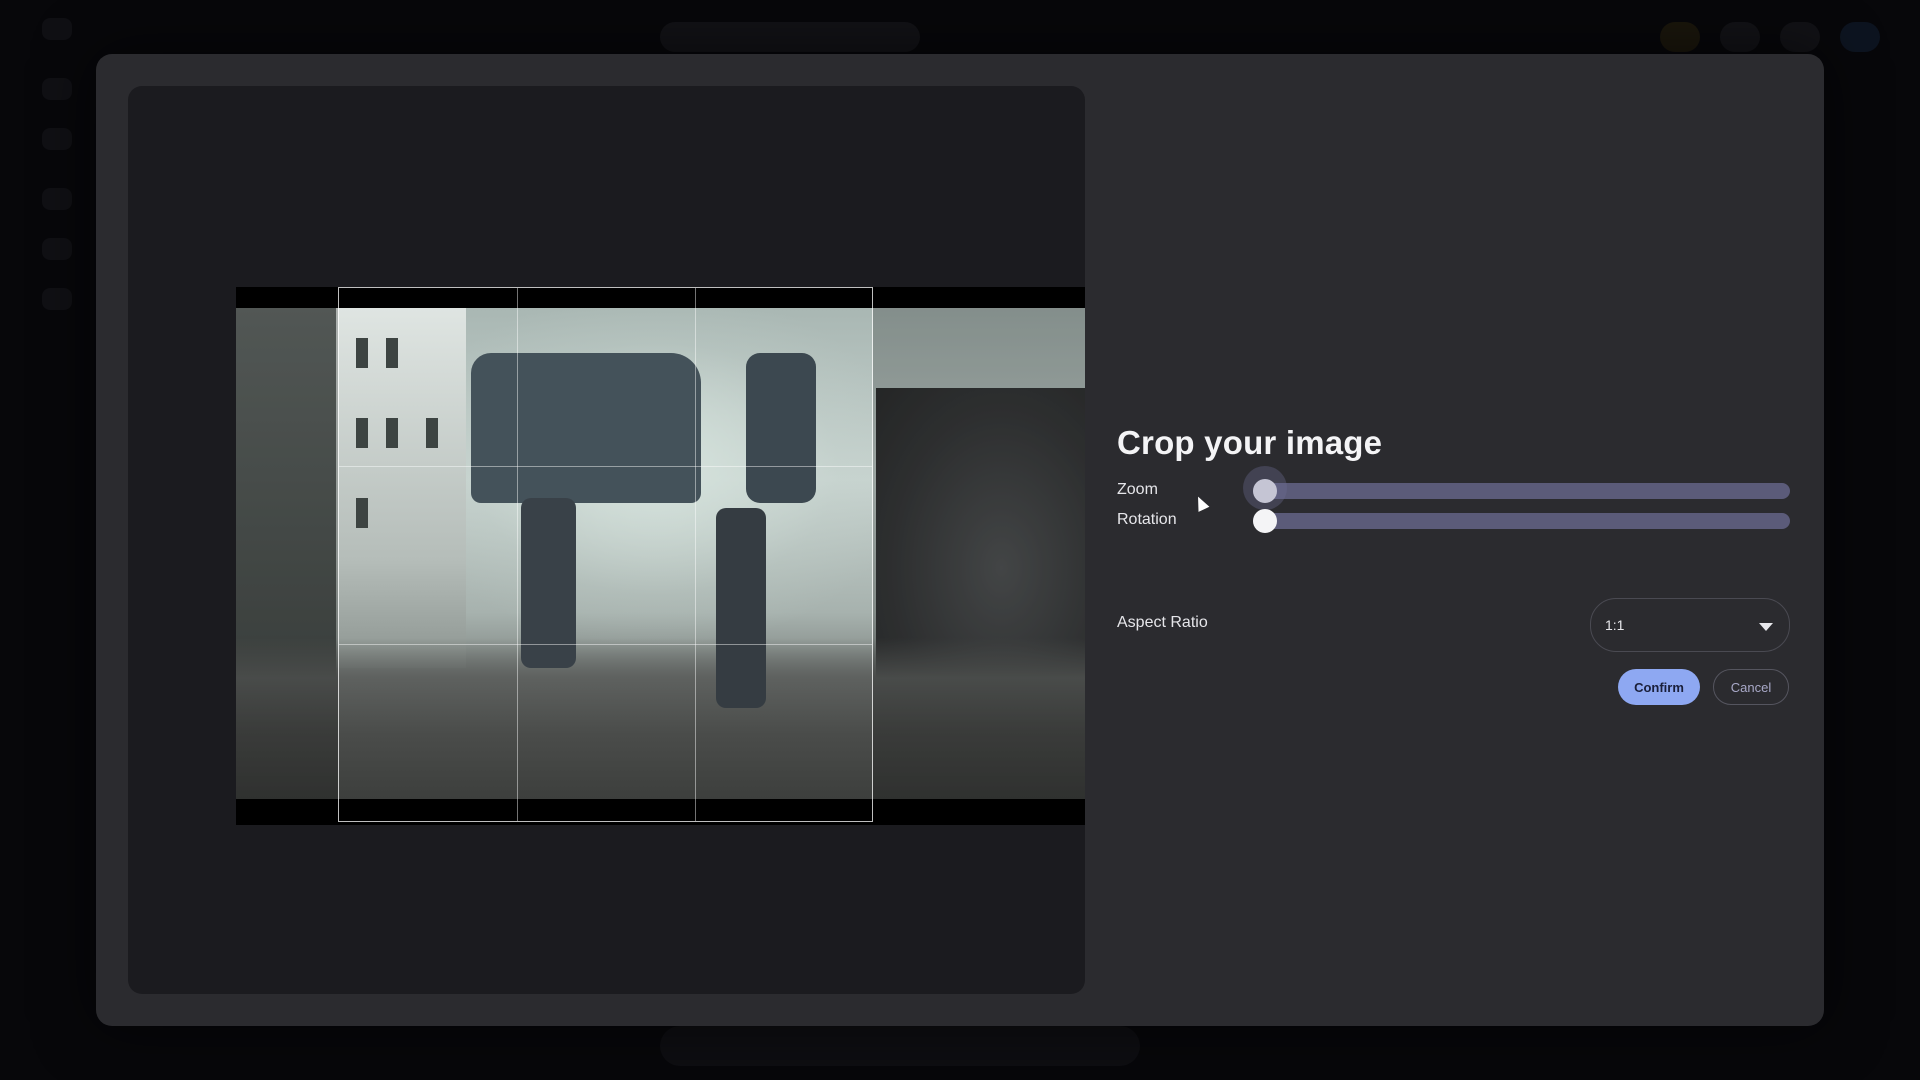 The width and height of the screenshot is (1920, 1080). I want to click on aspect-ratio-select: 1:1, so click(1690, 625).